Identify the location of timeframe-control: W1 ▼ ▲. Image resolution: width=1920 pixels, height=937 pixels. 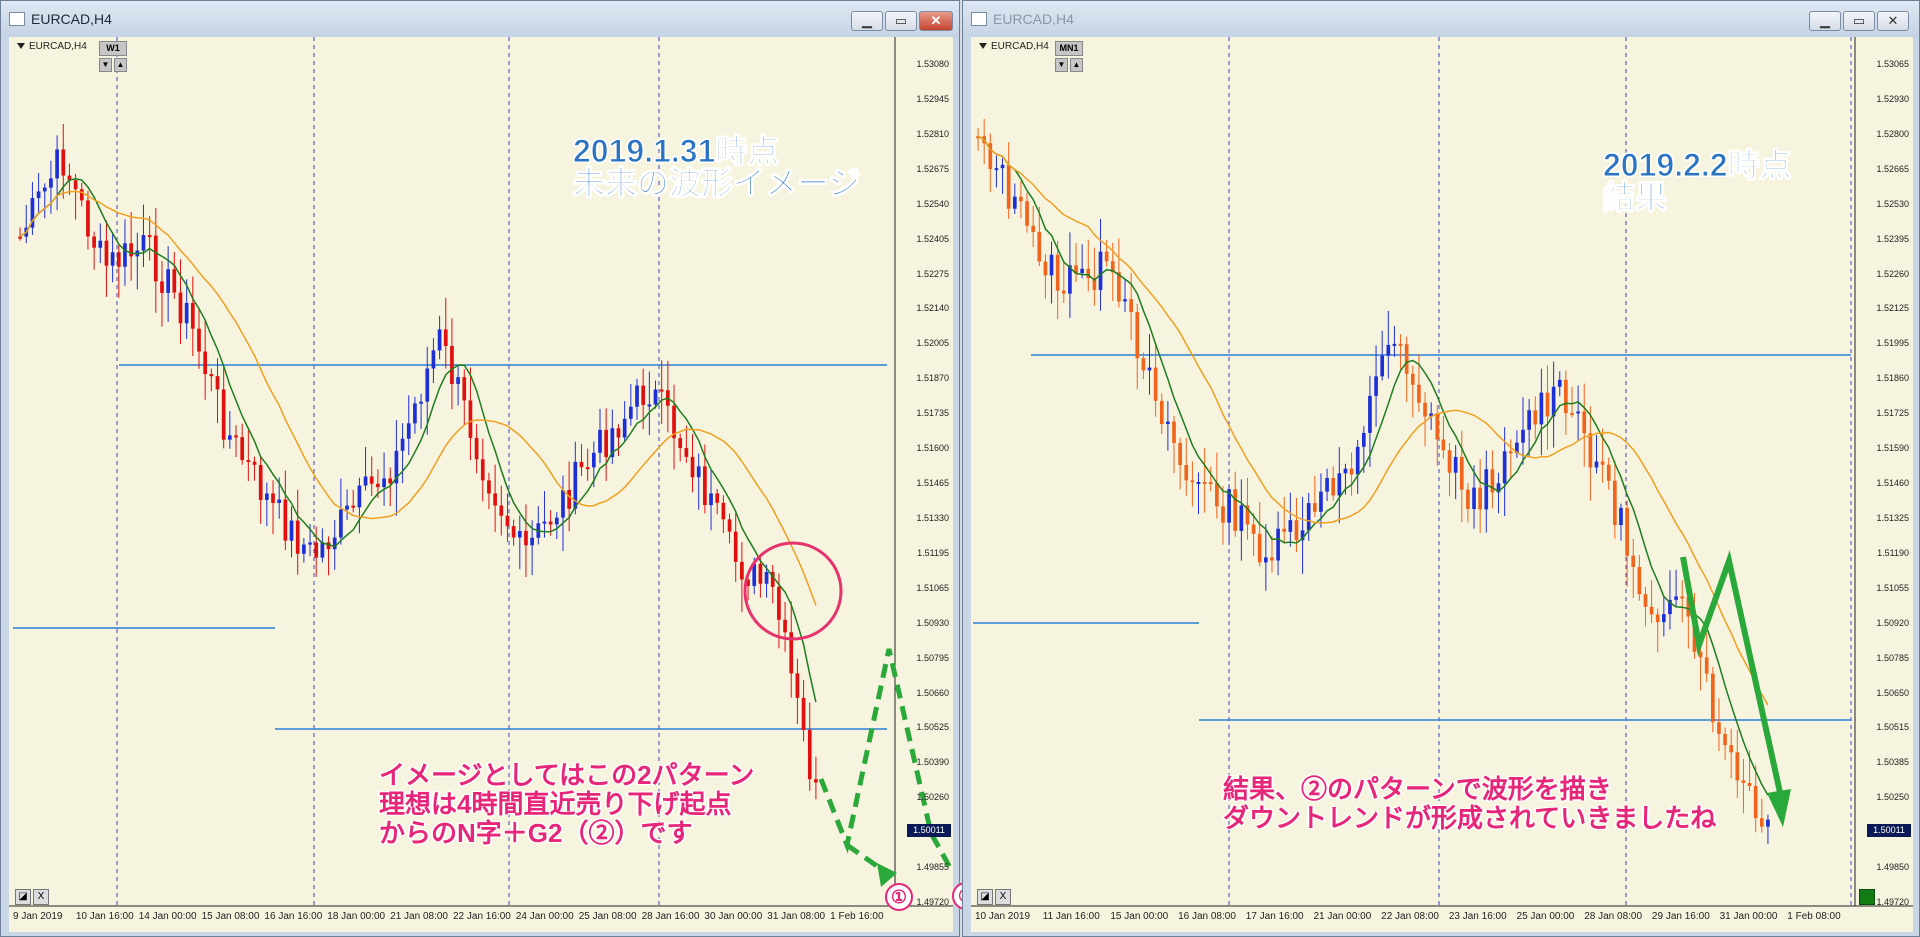
(113, 56).